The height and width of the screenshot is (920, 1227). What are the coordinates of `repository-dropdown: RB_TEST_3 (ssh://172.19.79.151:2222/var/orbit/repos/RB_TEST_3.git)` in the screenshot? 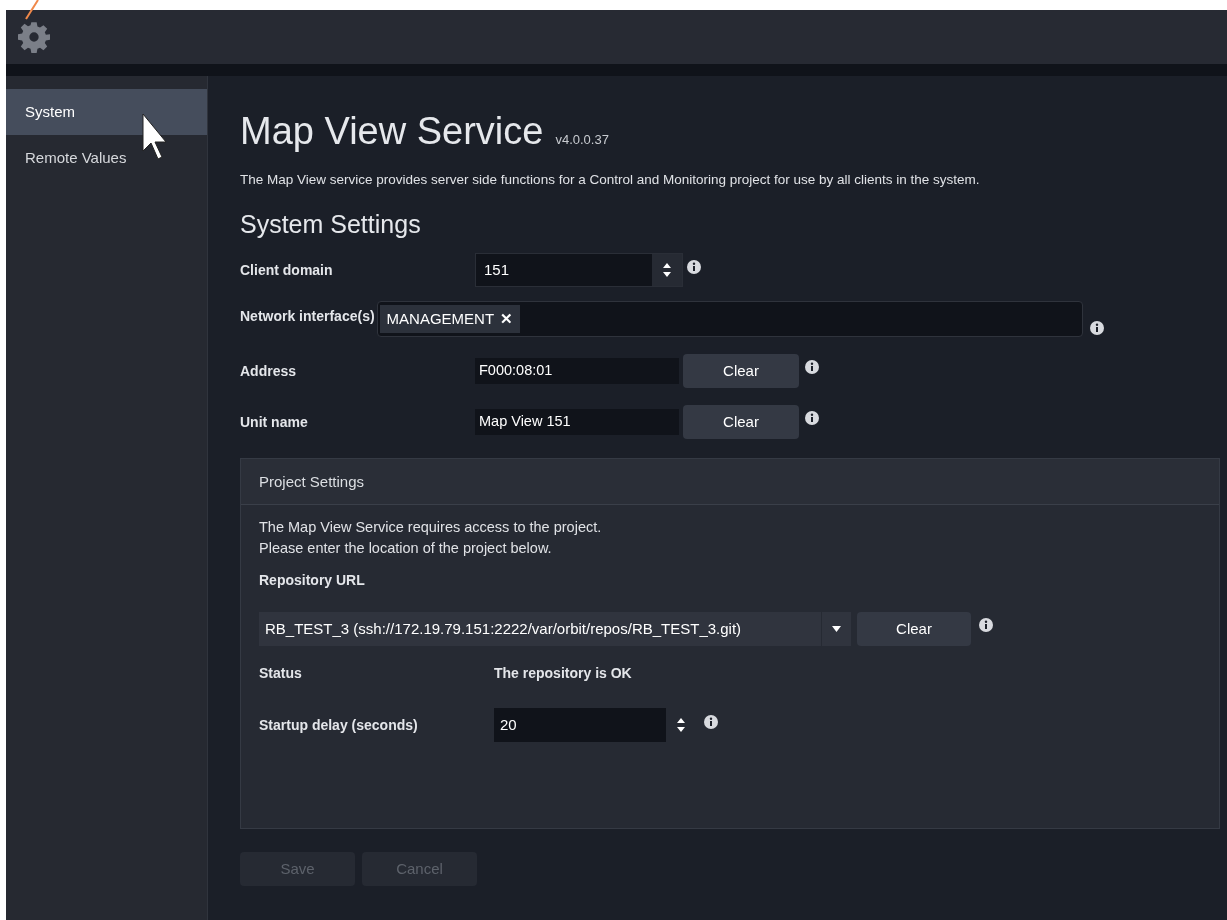 It's located at (555, 629).